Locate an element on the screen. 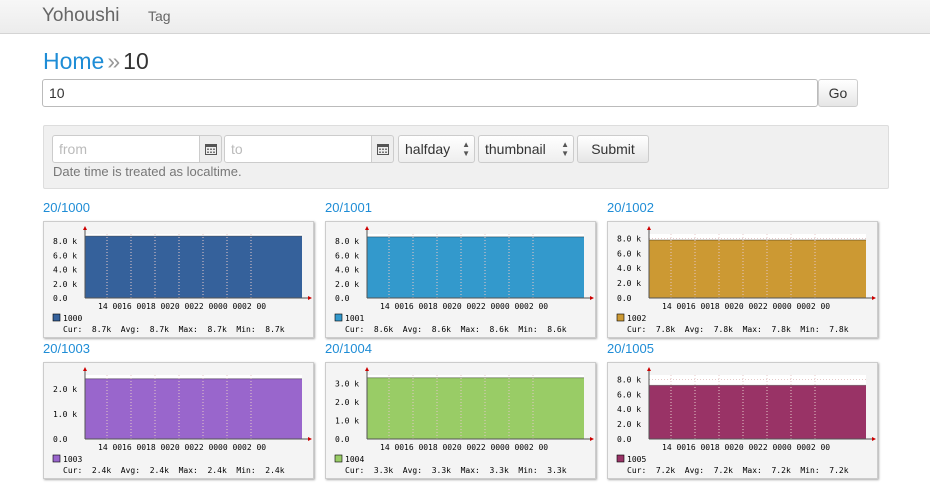  legend-label: 1001 is located at coordinates (354, 318).